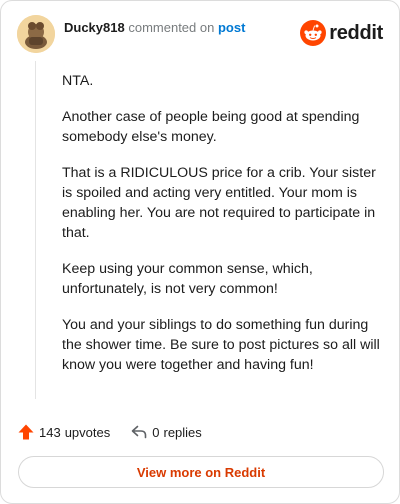 This screenshot has height=504, width=400. What do you see at coordinates (35, 230) in the screenshot?
I see `thread-line` at bounding box center [35, 230].